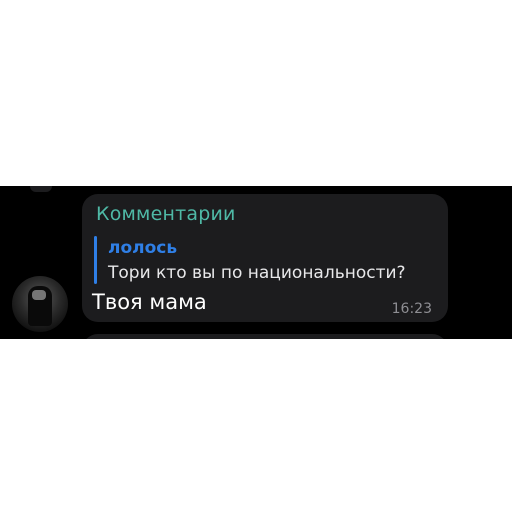 The height and width of the screenshot is (512, 512). I want to click on avatar-hand, so click(39, 295).